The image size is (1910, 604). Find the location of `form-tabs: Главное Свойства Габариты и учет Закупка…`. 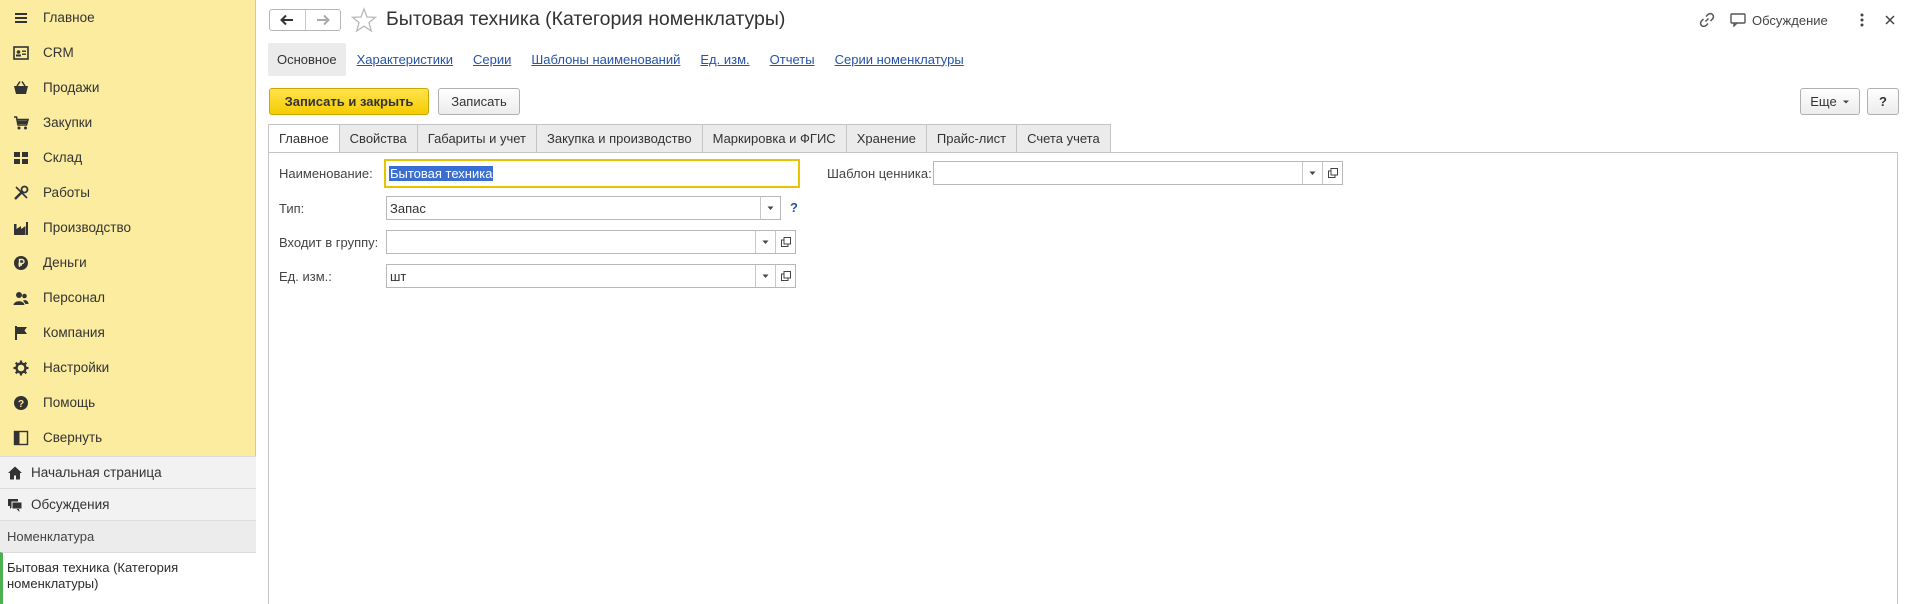

form-tabs: Главное Свойства Габариты и учет Закупка… is located at coordinates (689, 138).